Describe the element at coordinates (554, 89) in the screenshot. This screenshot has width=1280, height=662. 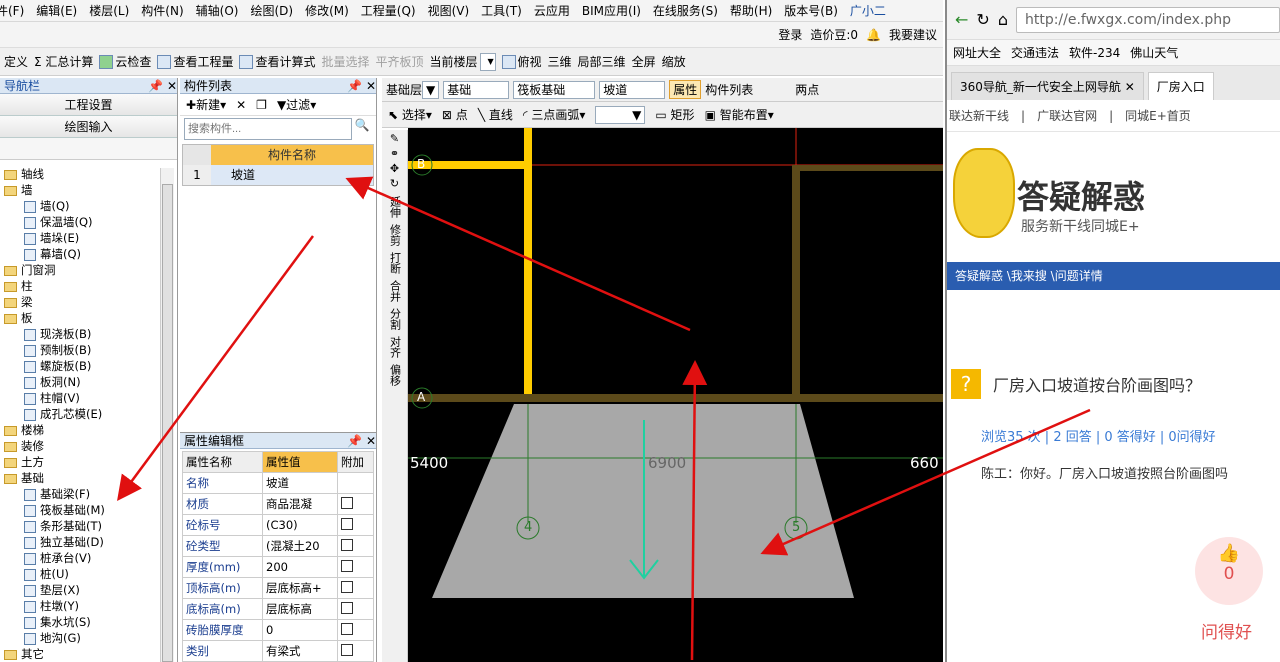
I see `type-select: 筏板基础` at that location.